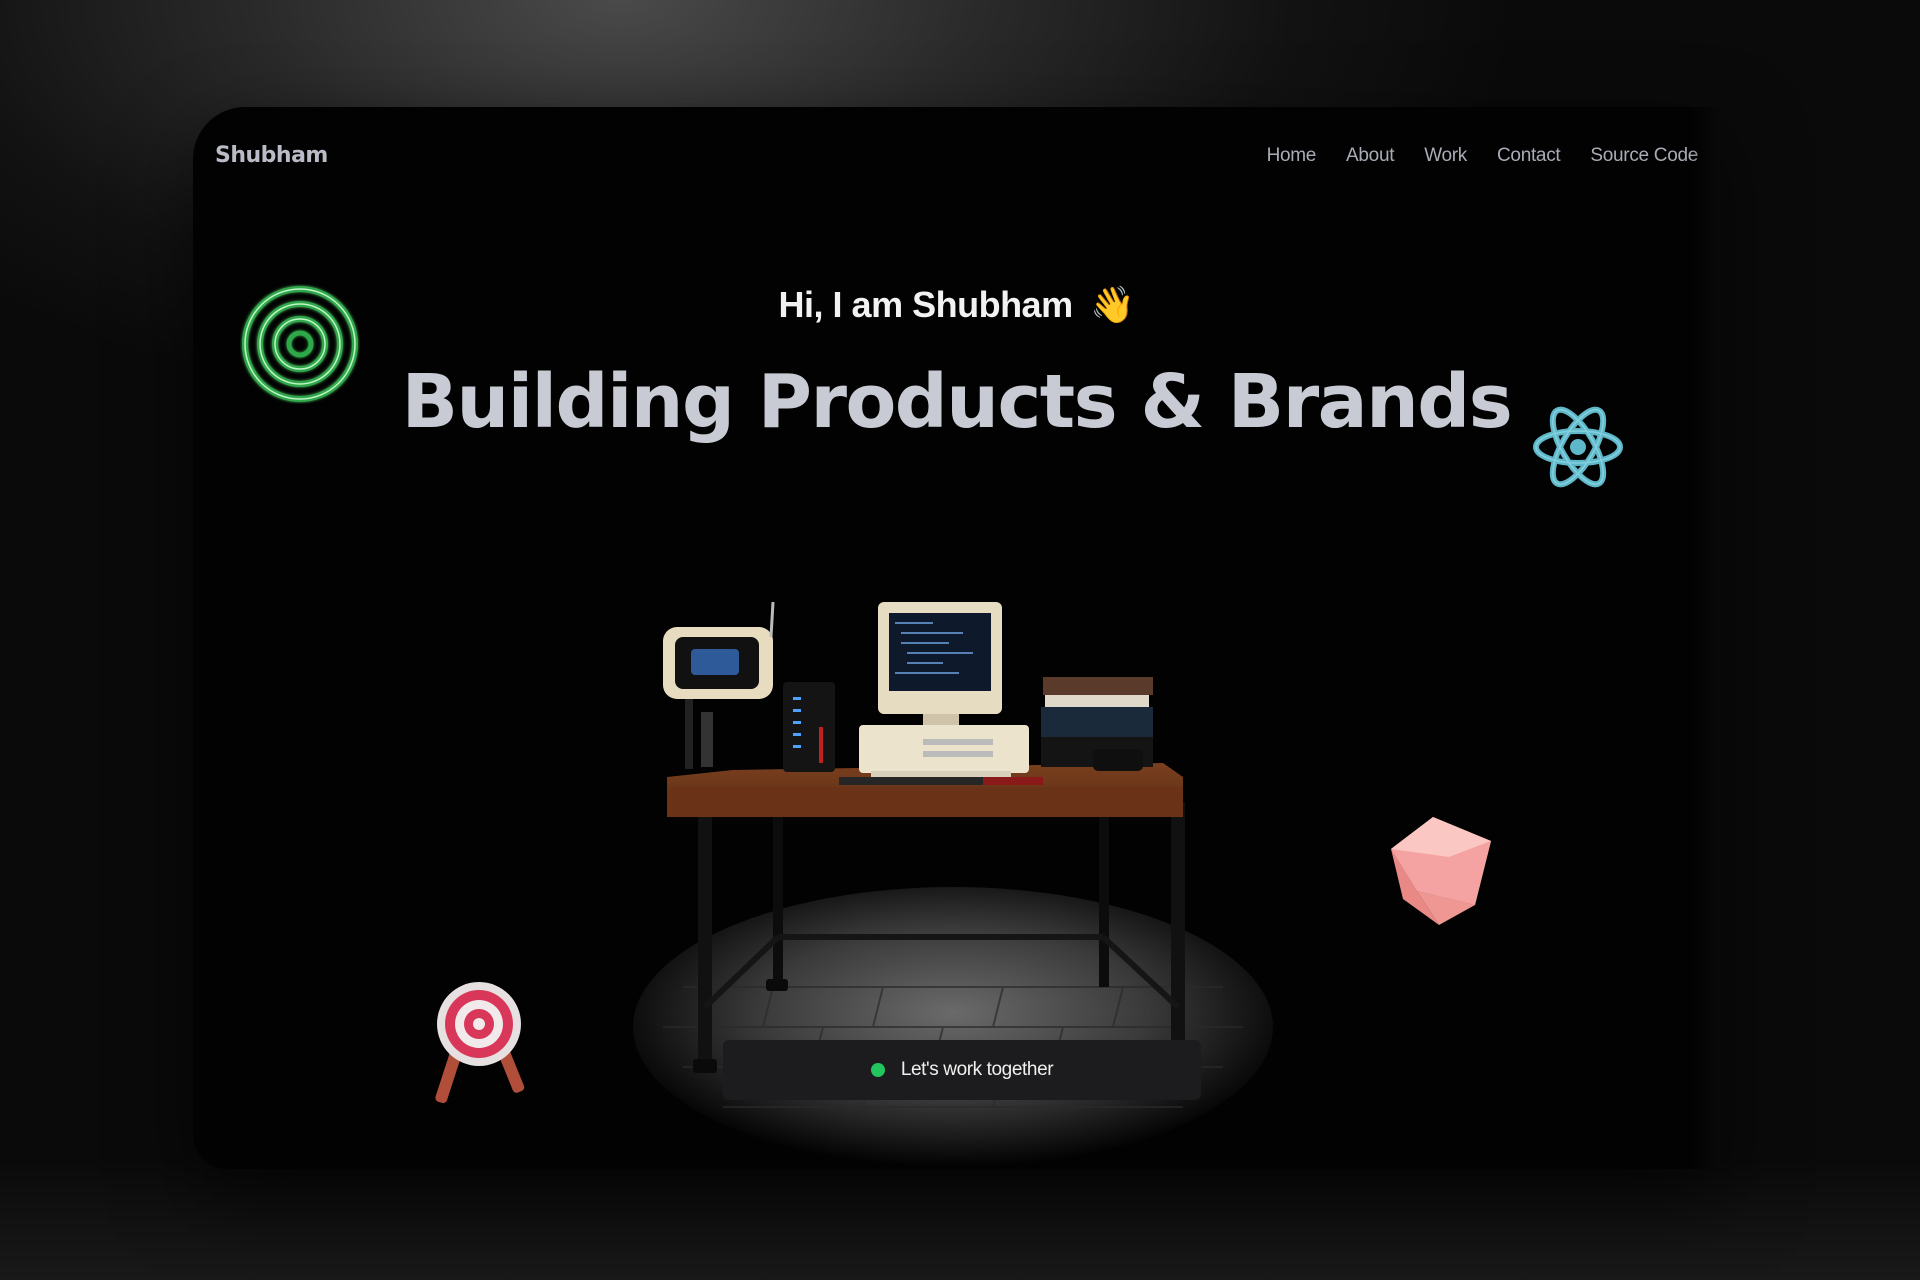  What do you see at coordinates (877, 1070) in the screenshot?
I see `status-dot-icon` at bounding box center [877, 1070].